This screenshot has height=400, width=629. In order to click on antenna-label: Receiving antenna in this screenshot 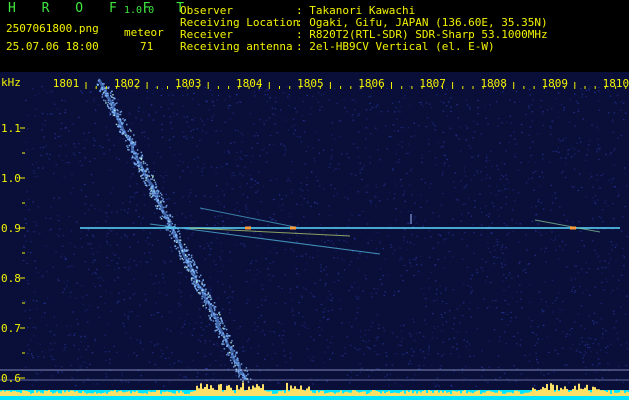, I will do `click(236, 46)`.